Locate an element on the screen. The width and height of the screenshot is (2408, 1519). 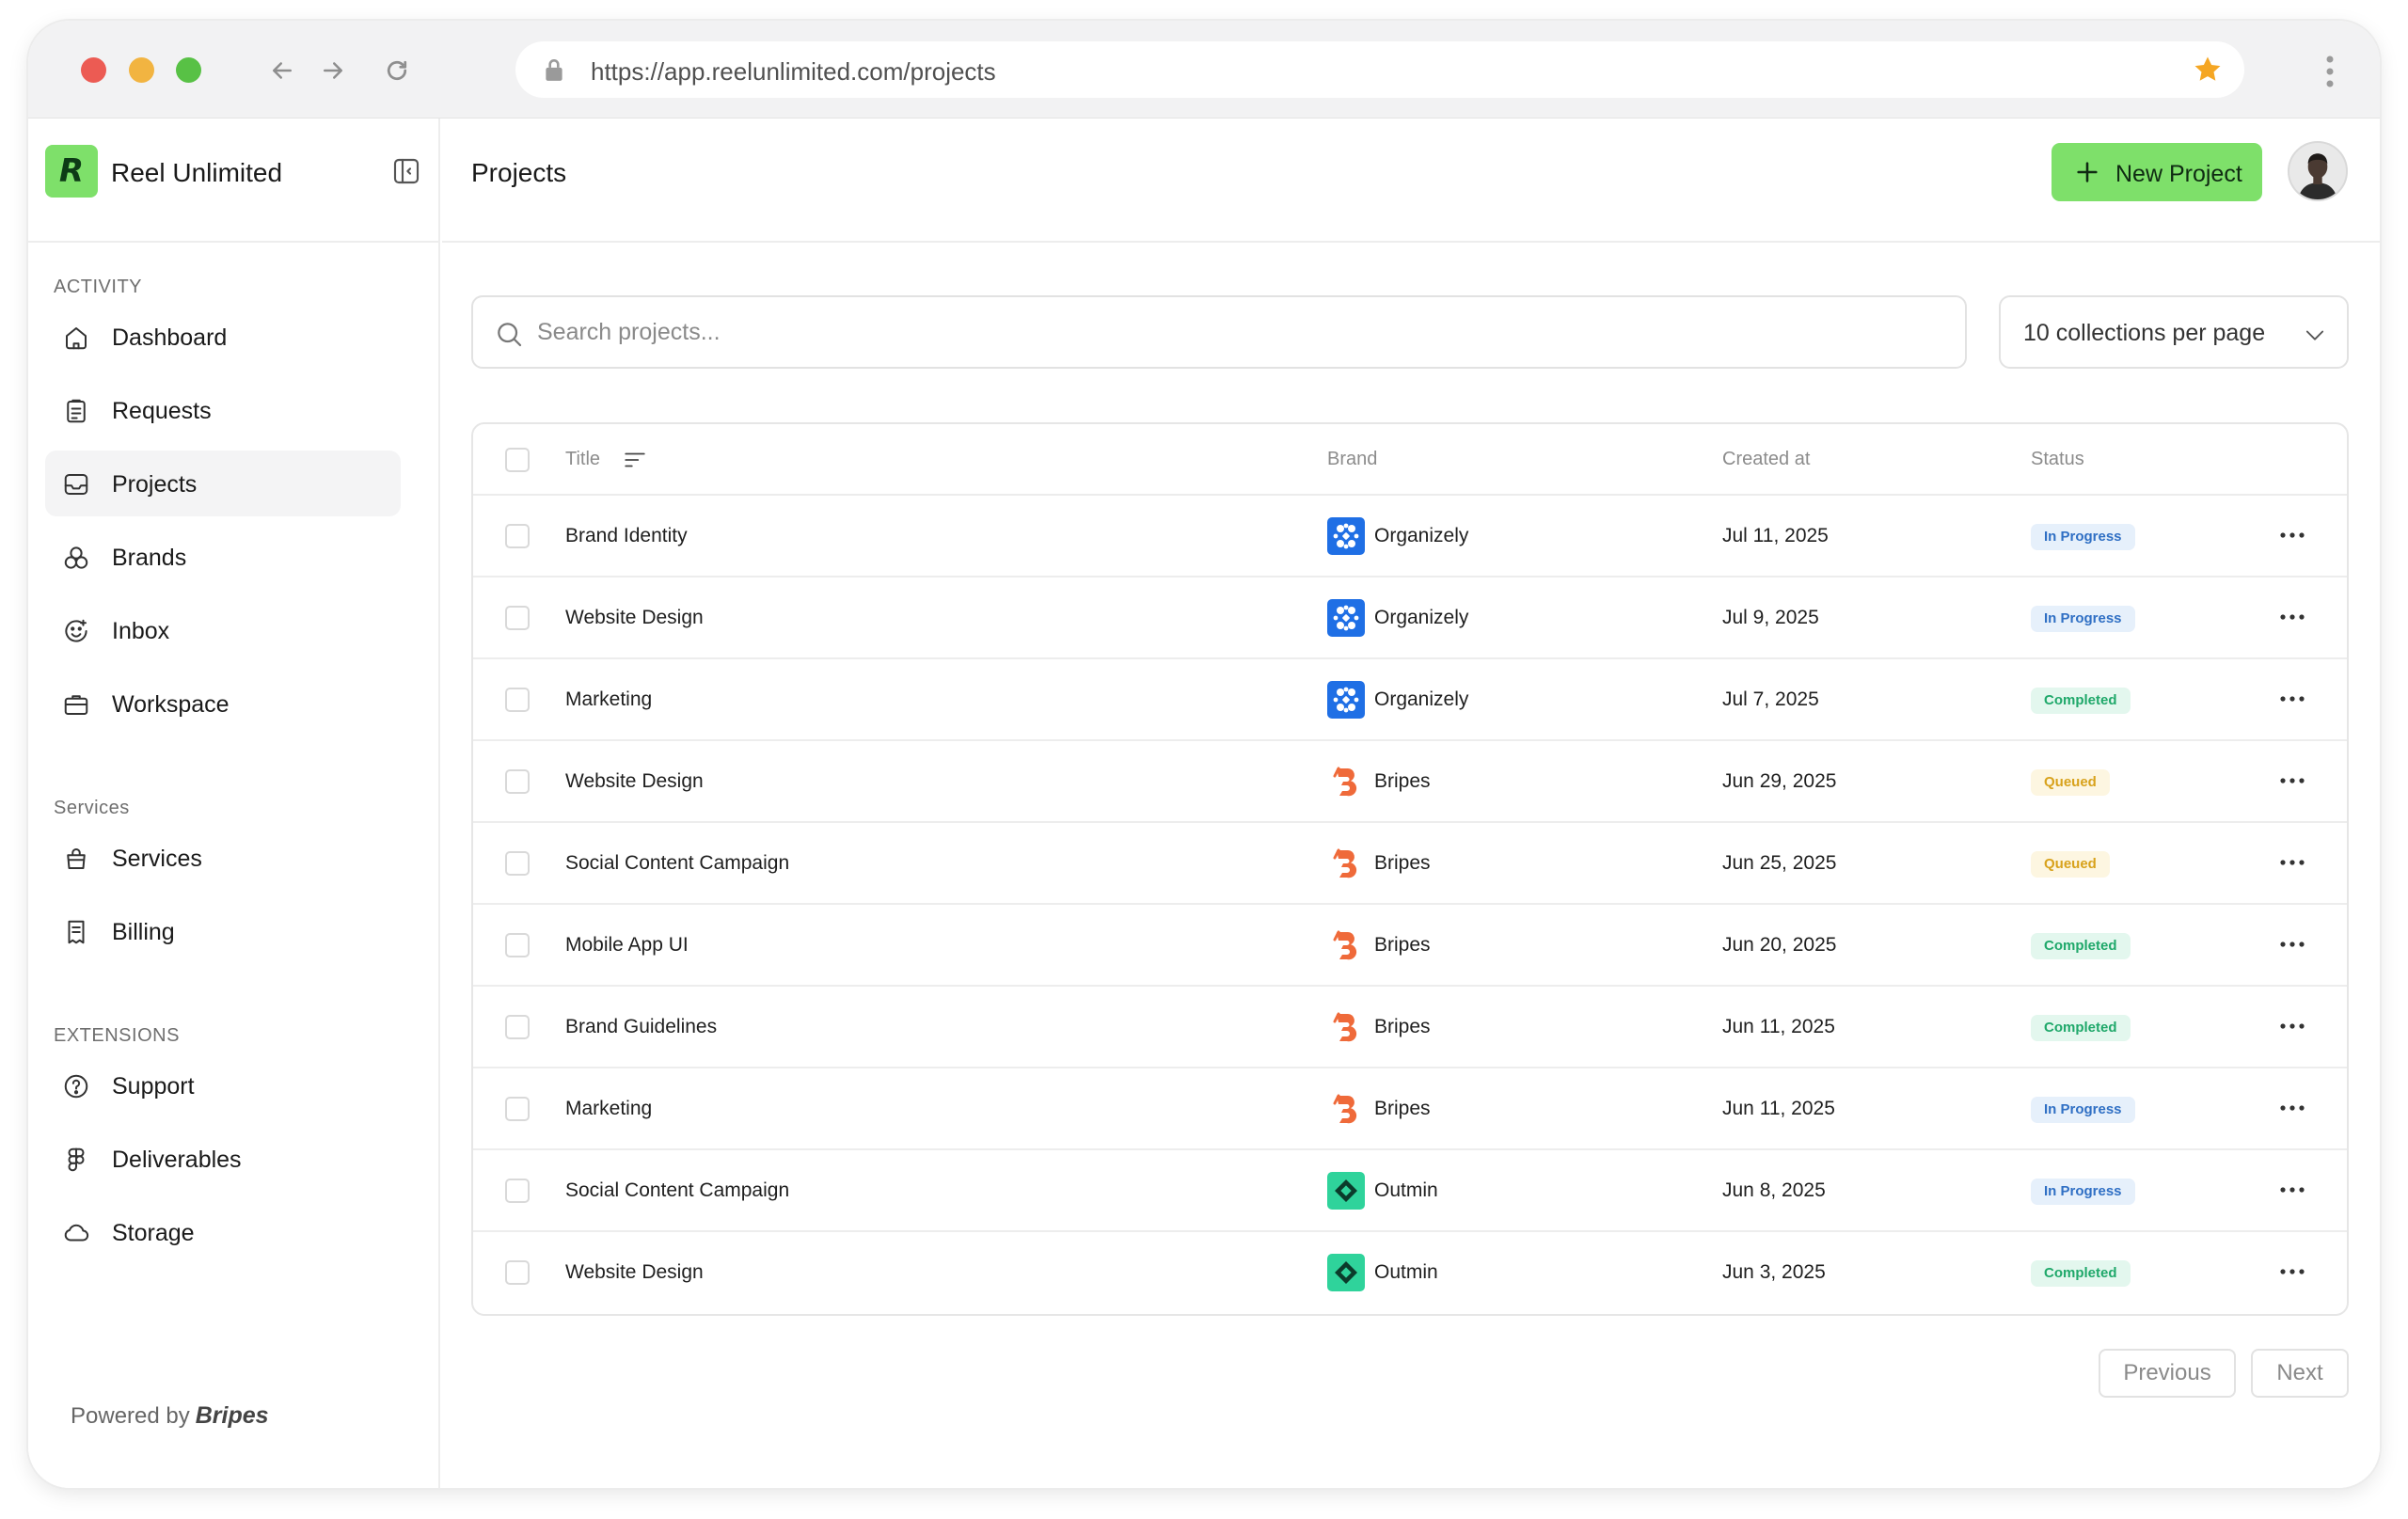
next-page-button: Next is located at coordinates (2300, 1373).